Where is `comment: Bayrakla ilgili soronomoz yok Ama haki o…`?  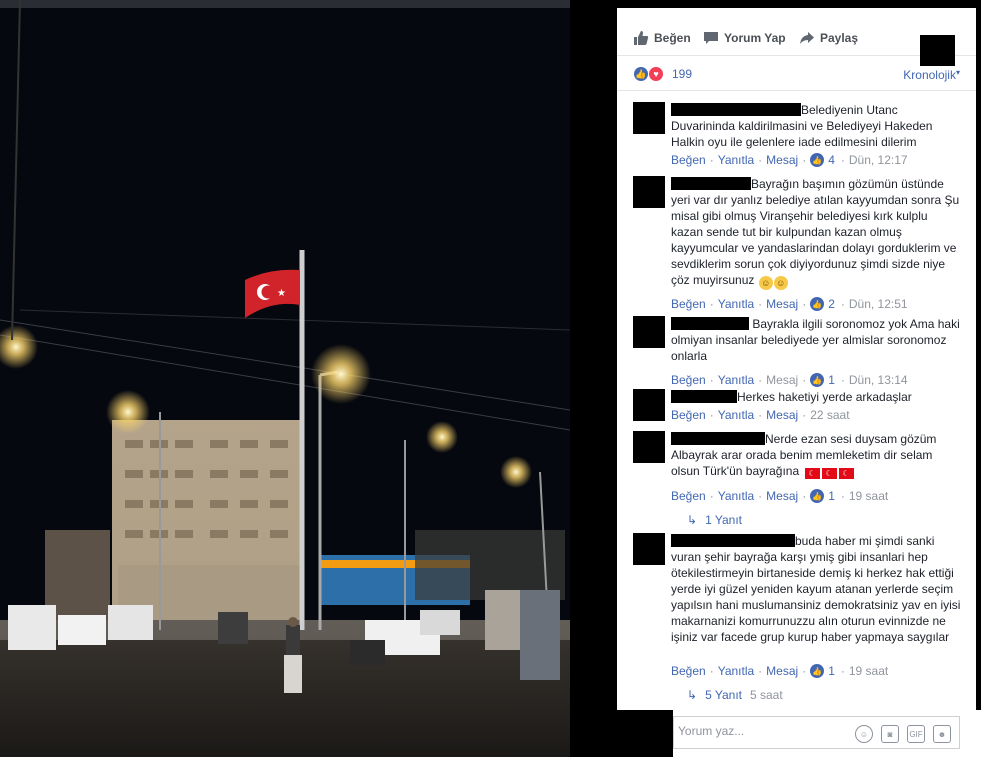 comment: Bayrakla ilgili soronomoz yok Ama haki o… is located at coordinates (798, 352).